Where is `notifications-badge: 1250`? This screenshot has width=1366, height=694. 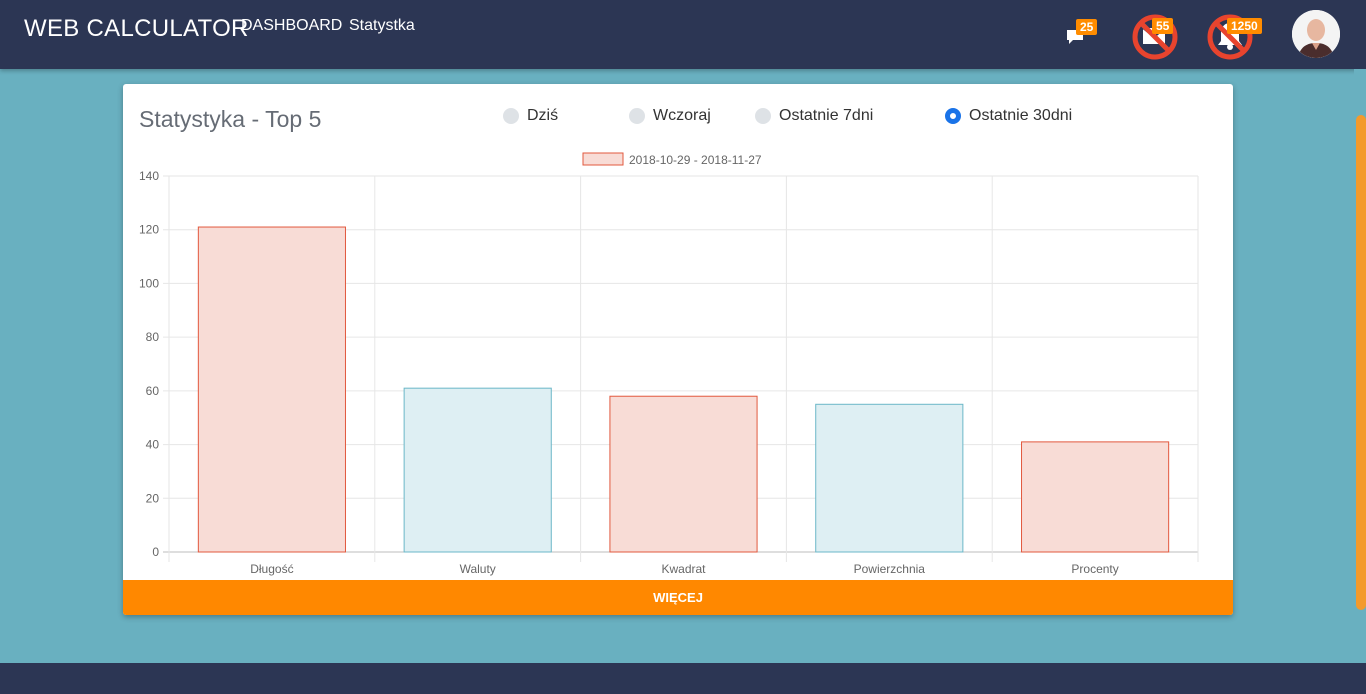
notifications-badge: 1250 is located at coordinates (1244, 26).